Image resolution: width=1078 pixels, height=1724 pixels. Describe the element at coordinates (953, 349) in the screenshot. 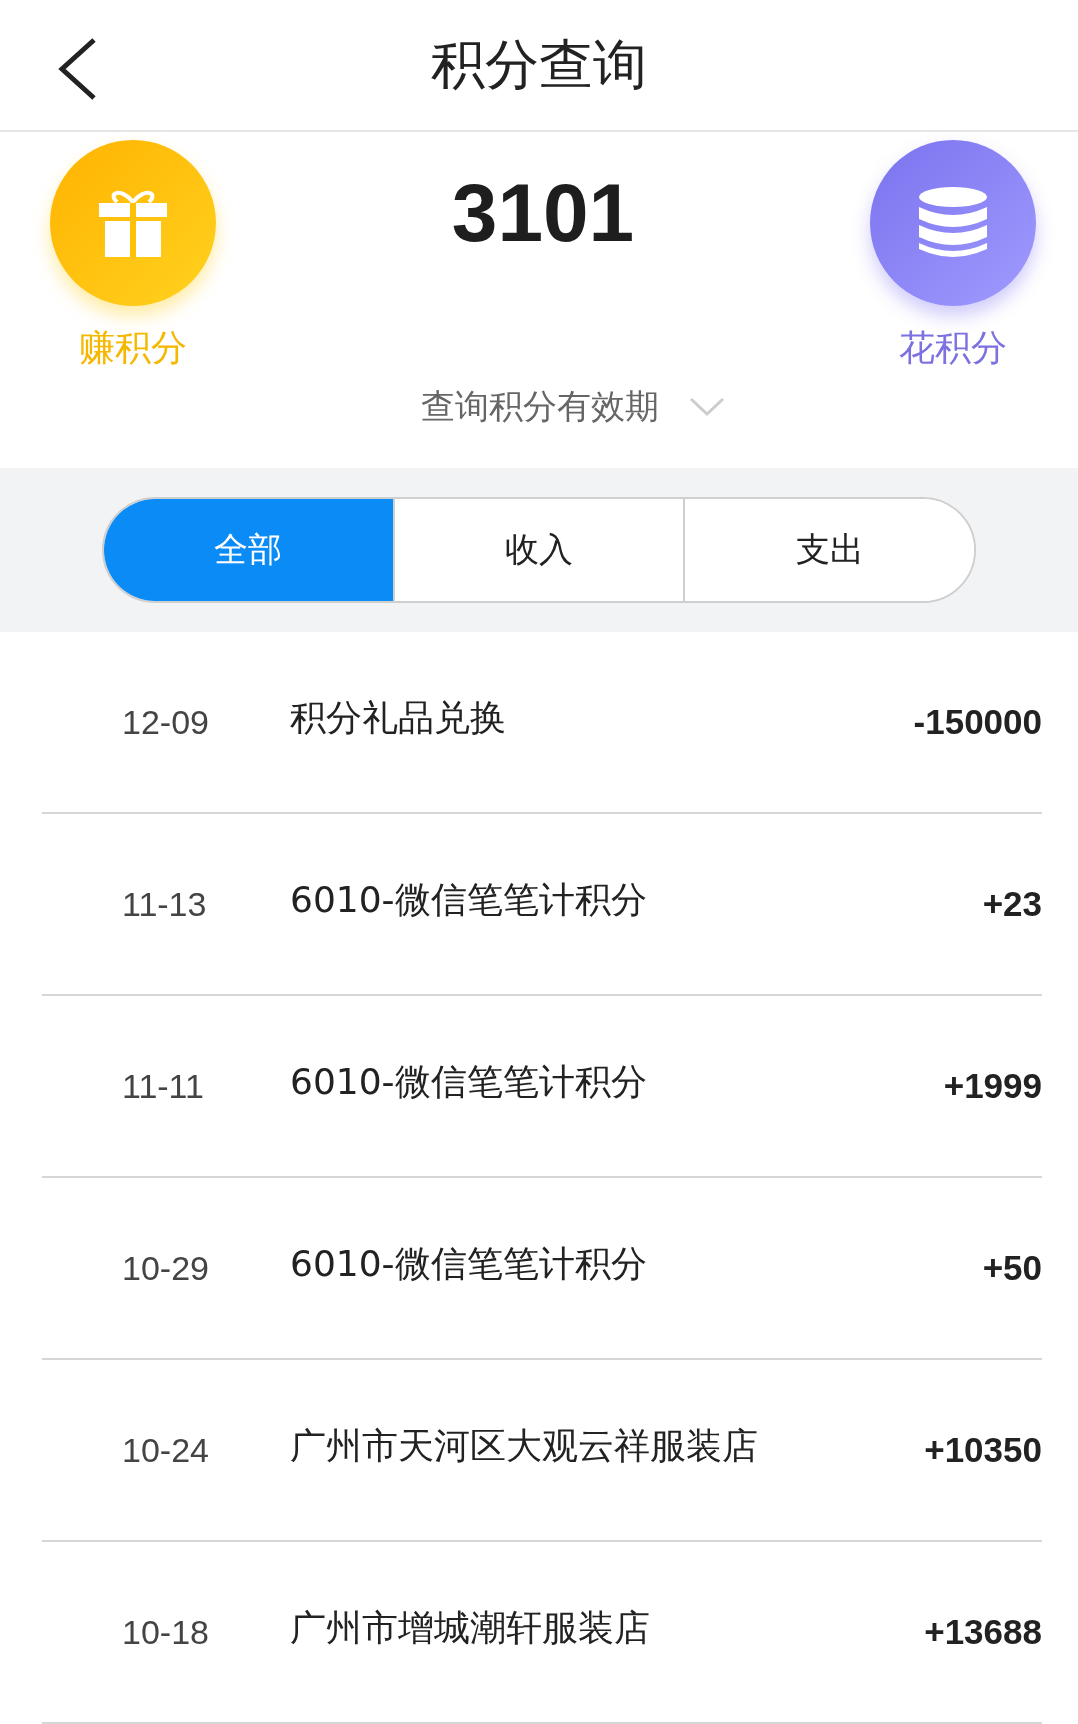

I see `spend-points-label: 花积分` at that location.